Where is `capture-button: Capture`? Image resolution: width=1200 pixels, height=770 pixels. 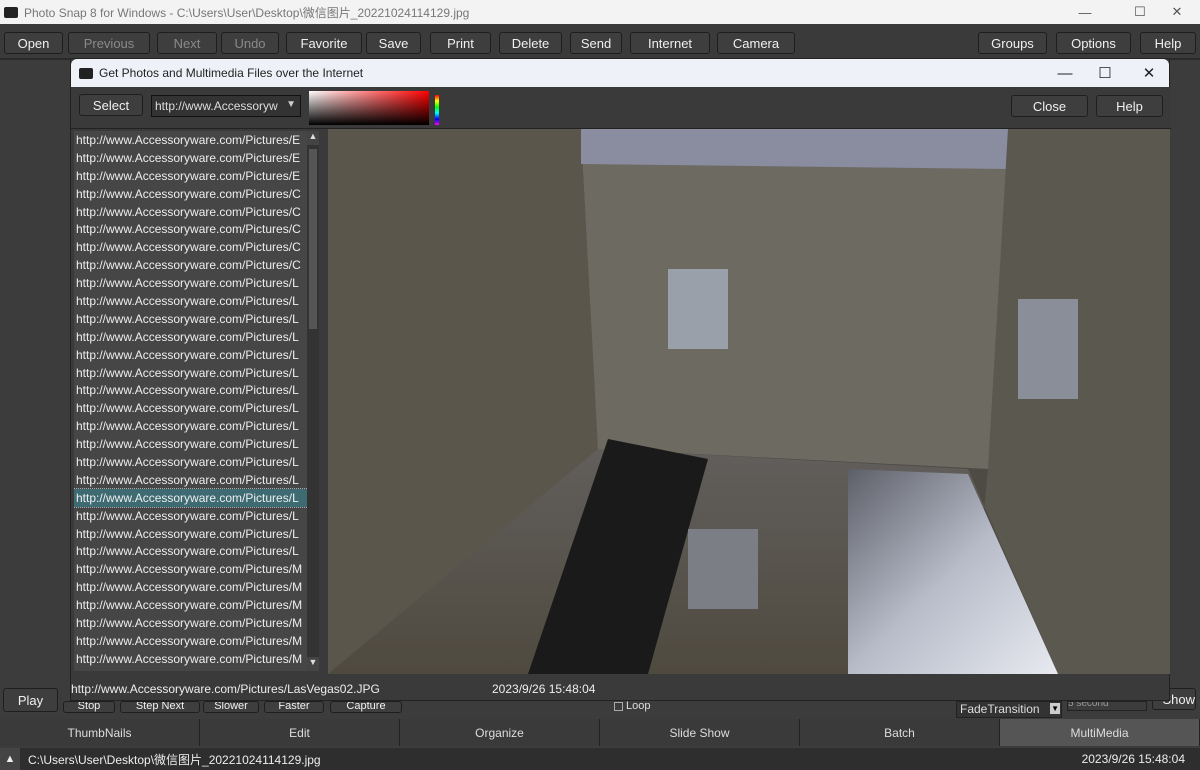 capture-button: Capture is located at coordinates (366, 707).